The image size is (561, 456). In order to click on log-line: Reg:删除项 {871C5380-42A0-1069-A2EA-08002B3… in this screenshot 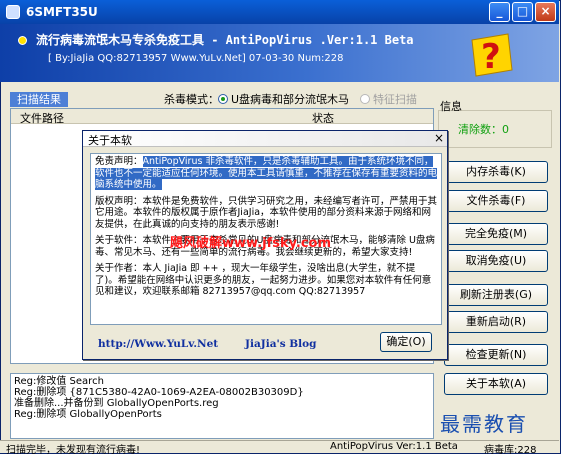, I will do `click(159, 392)`.